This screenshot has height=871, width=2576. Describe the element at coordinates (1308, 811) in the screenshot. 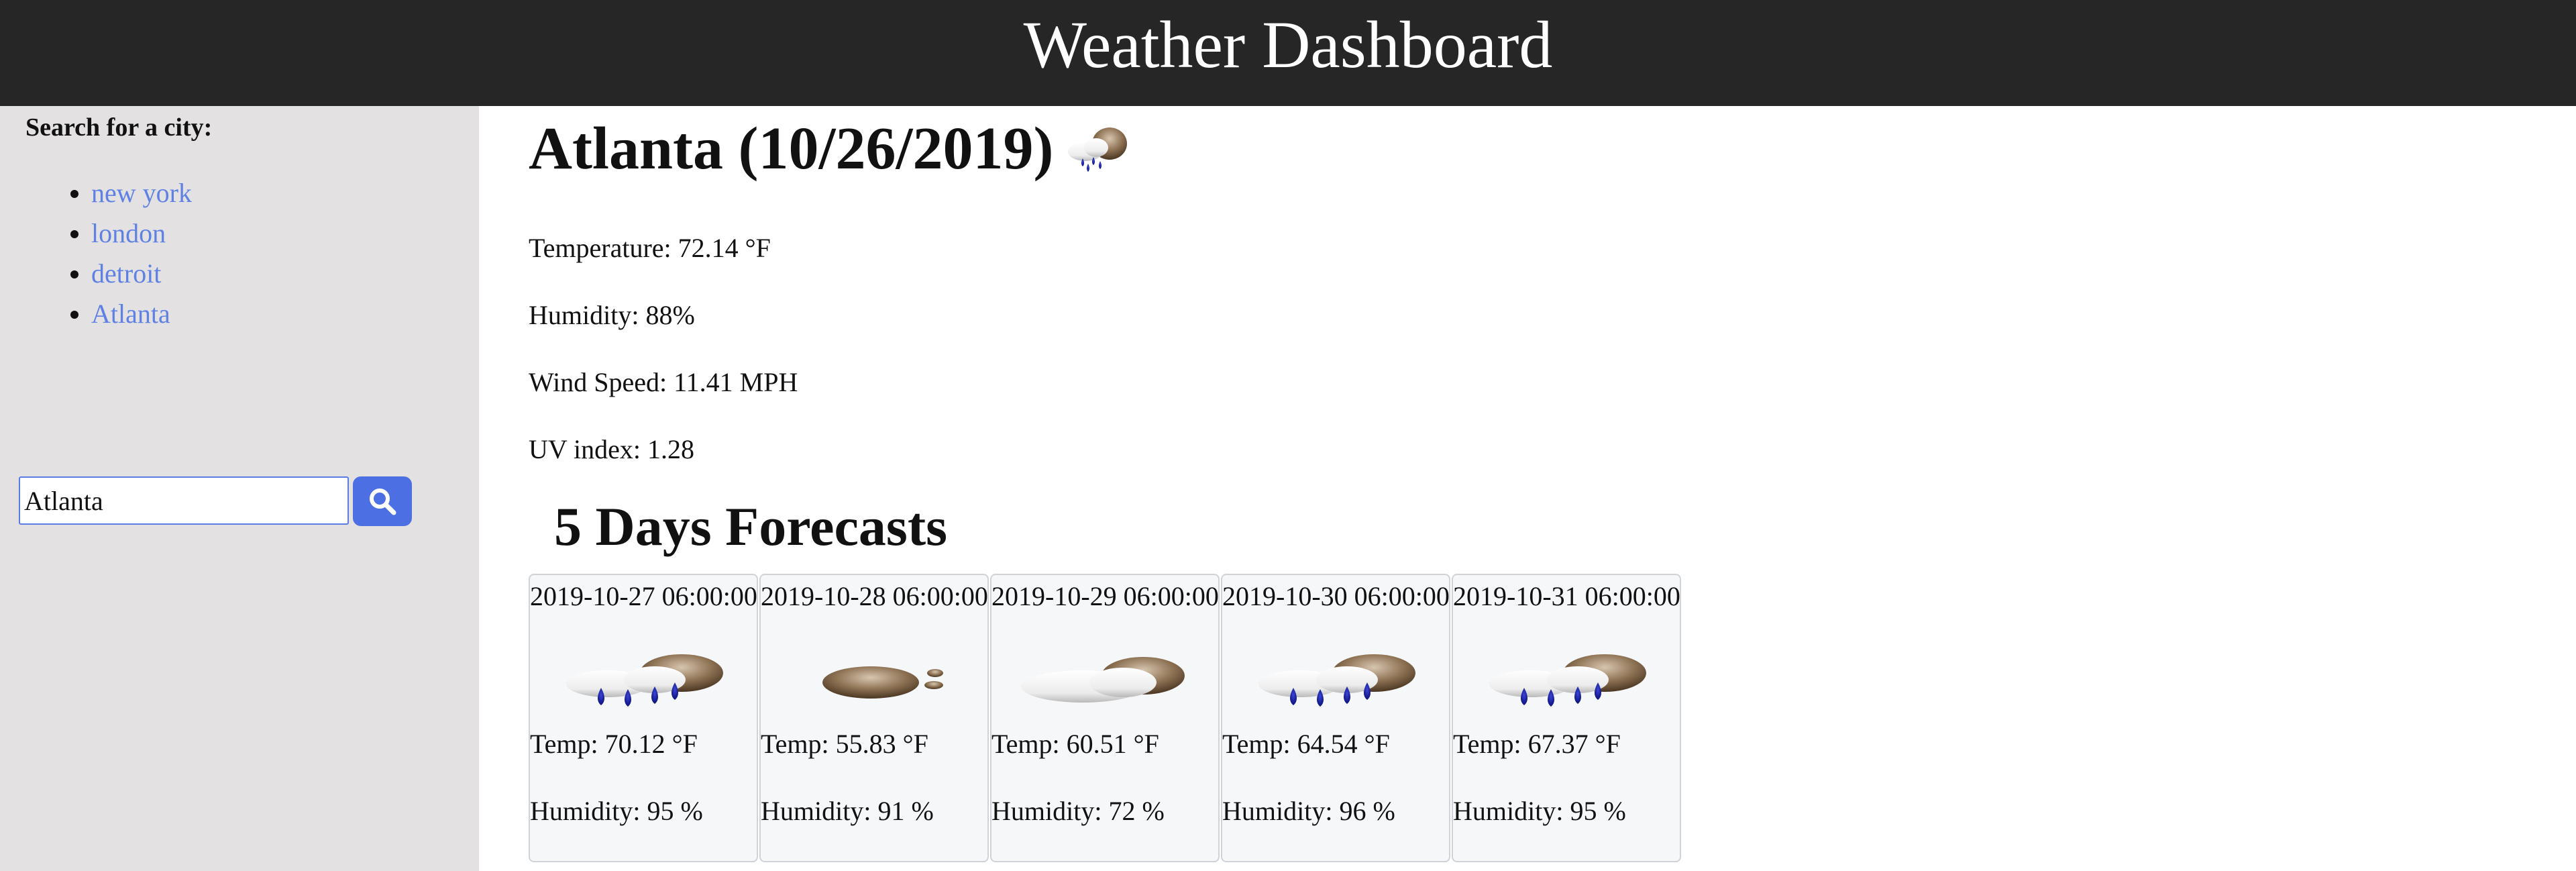

I see `forecast-humidity: Humidity: 96 %` at that location.